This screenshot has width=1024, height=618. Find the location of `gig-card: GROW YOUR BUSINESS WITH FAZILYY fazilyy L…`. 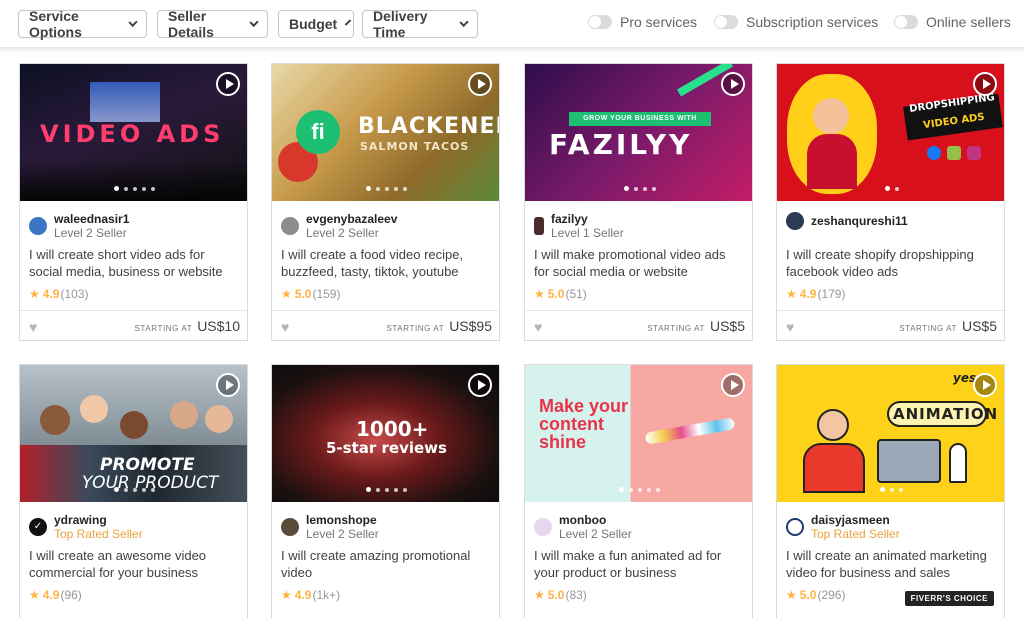

gig-card: GROW YOUR BUSINESS WITH FAZILYY fazilyy L… is located at coordinates (638, 202).